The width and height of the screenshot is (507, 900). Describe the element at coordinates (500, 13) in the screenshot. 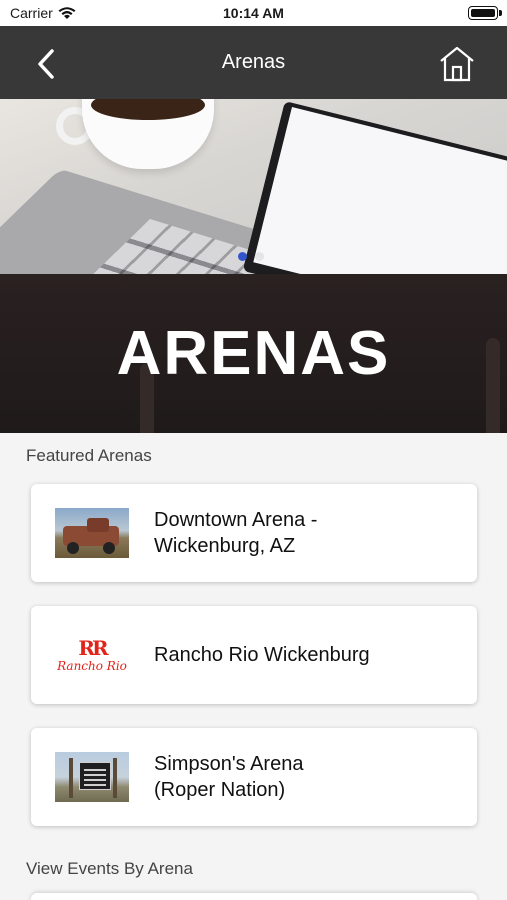

I see `battery-tip` at that location.